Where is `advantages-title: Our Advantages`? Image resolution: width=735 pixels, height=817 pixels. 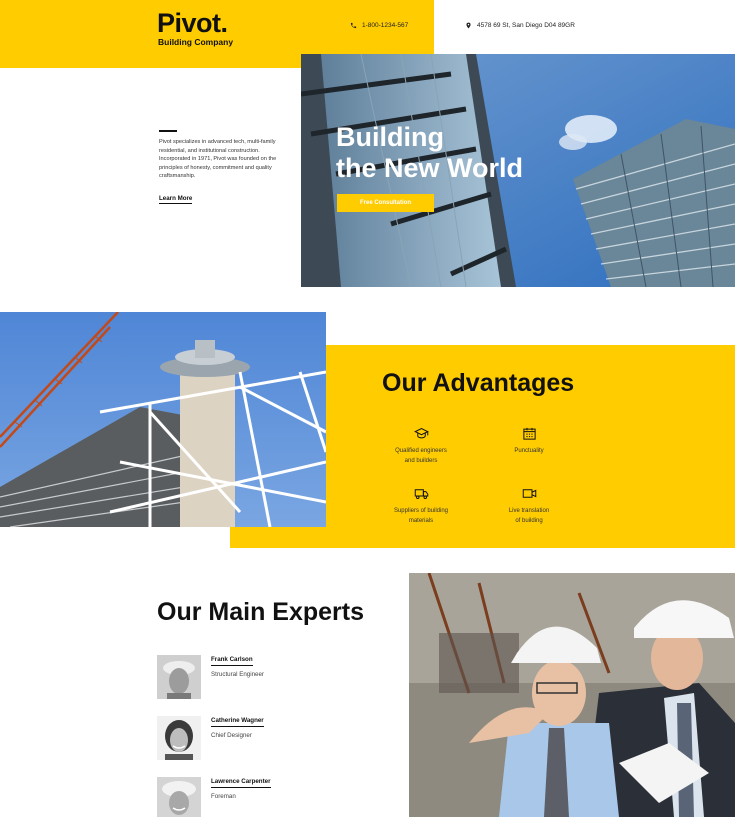
advantages-title: Our Advantages is located at coordinates (478, 383).